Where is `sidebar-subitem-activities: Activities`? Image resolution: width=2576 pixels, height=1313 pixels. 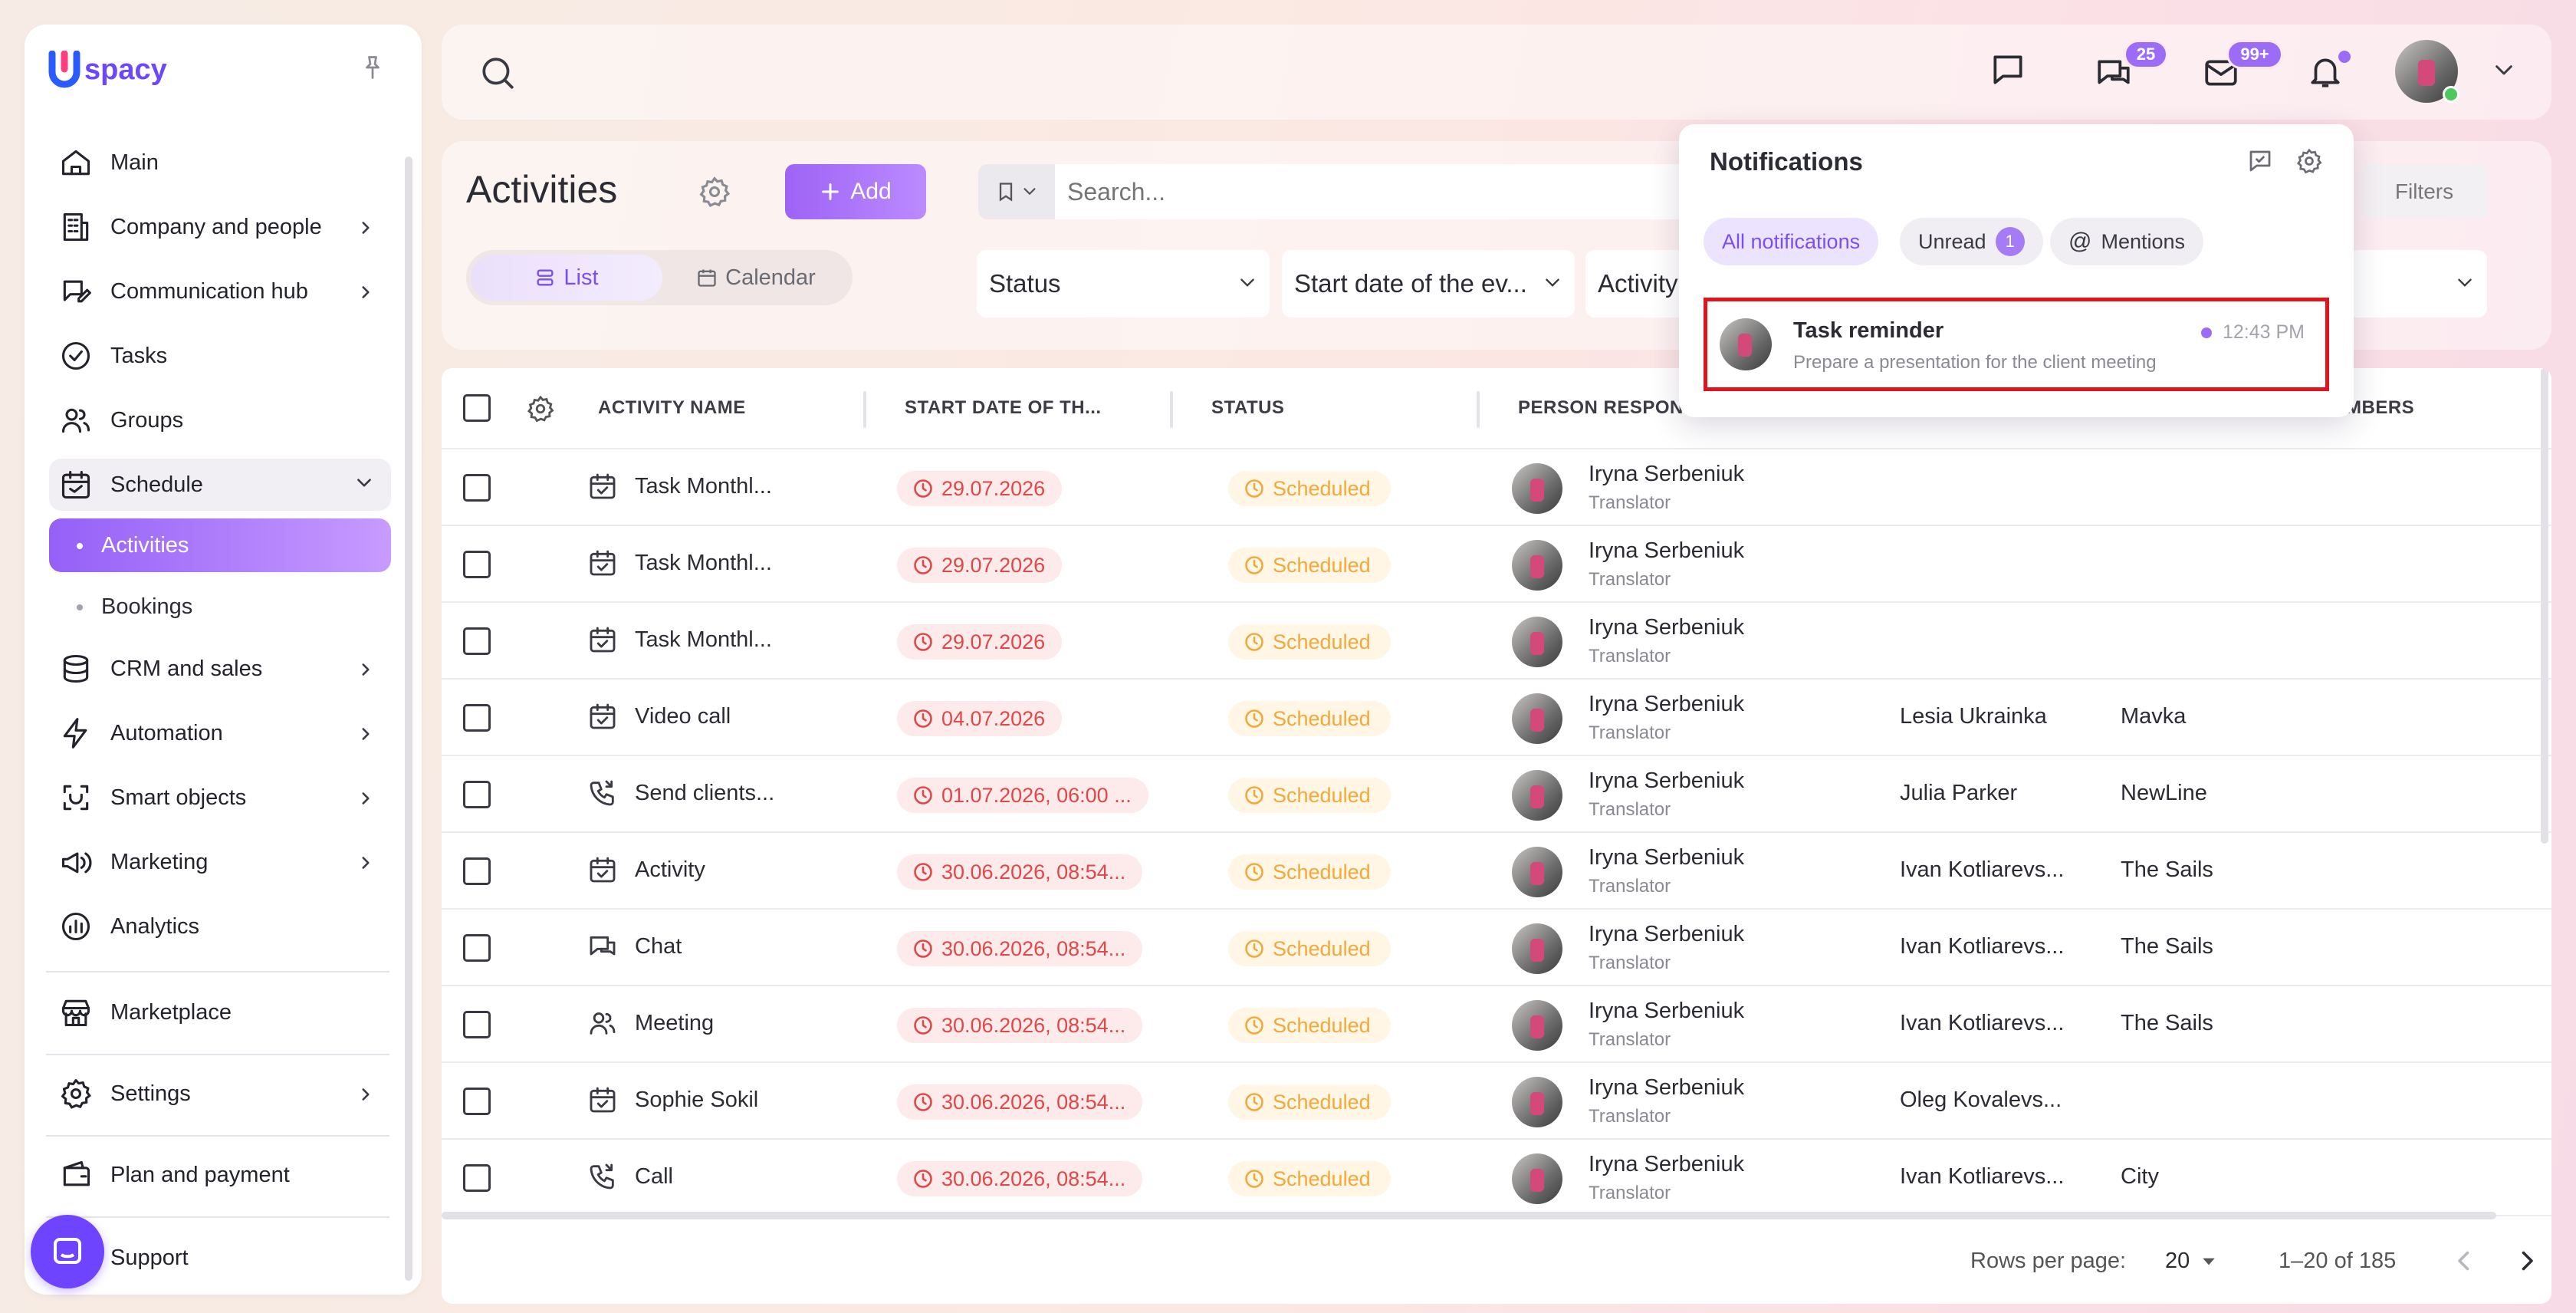 sidebar-subitem-activities: Activities is located at coordinates (220, 545).